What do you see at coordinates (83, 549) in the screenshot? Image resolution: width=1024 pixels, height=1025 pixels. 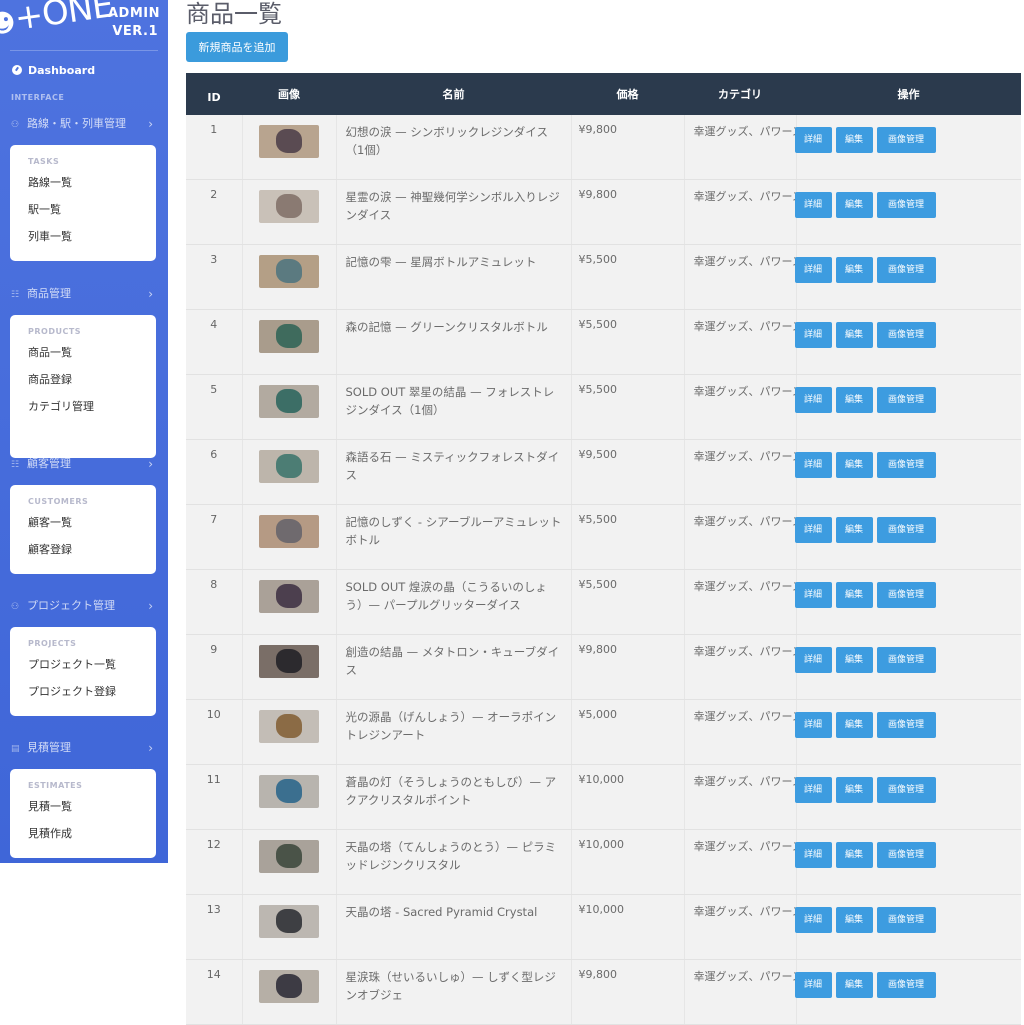 I see `submenu-item: 顧客登録` at bounding box center [83, 549].